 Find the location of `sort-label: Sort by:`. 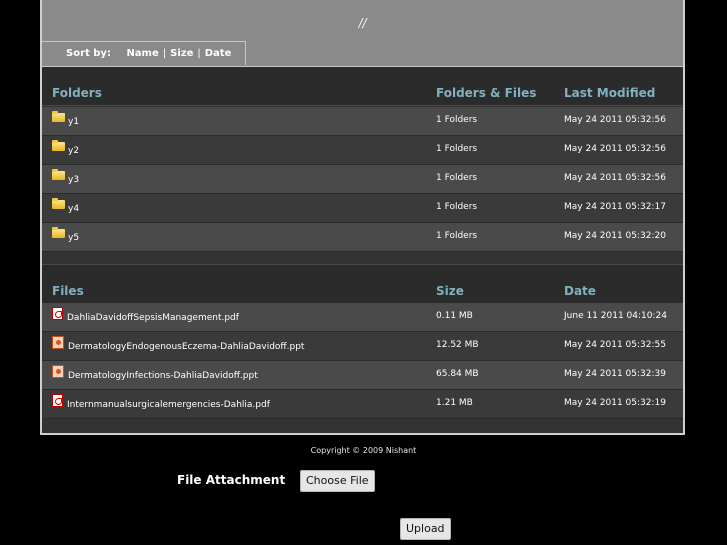

sort-label: Sort by: is located at coordinates (88, 53).